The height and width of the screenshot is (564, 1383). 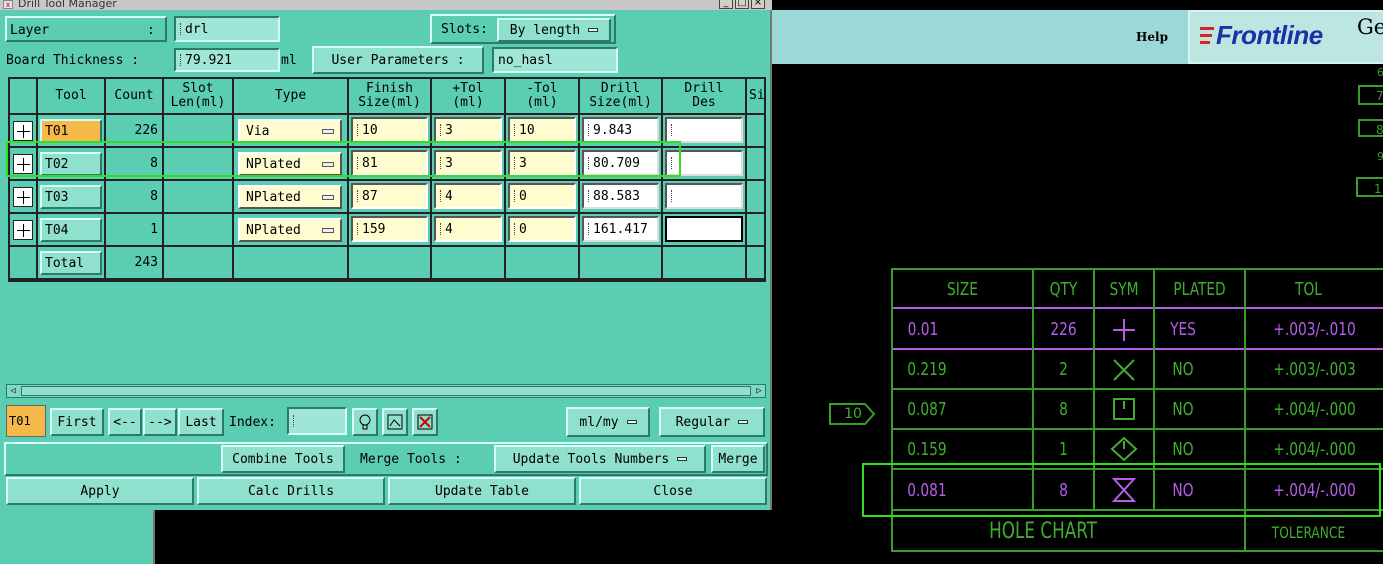 I want to click on chart-row-plated: YES, so click(x=1183, y=329).